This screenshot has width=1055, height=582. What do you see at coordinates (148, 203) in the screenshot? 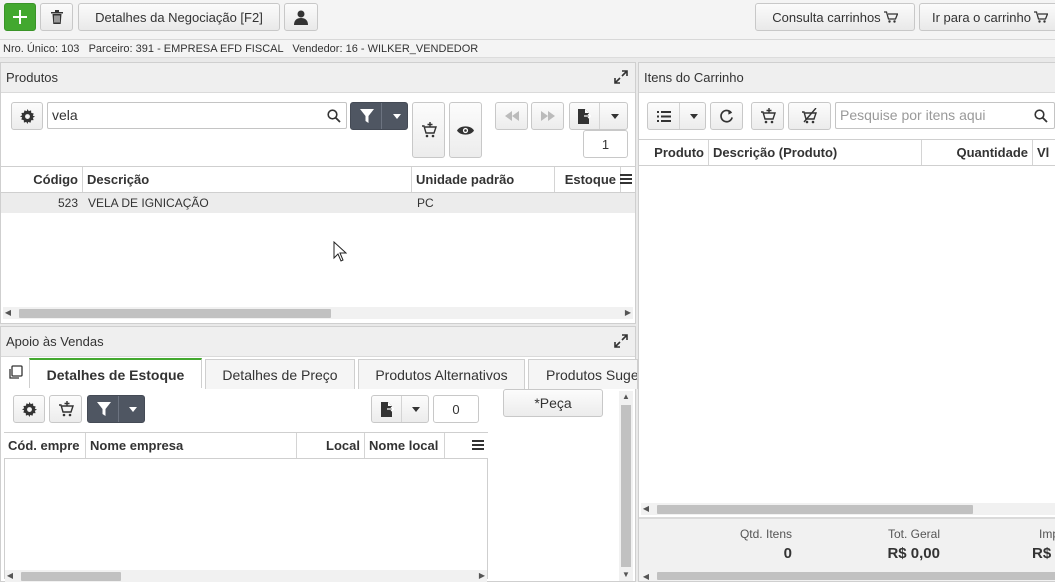
I see `cell-descricao: VELA DE IGNICAÇÃO` at bounding box center [148, 203].